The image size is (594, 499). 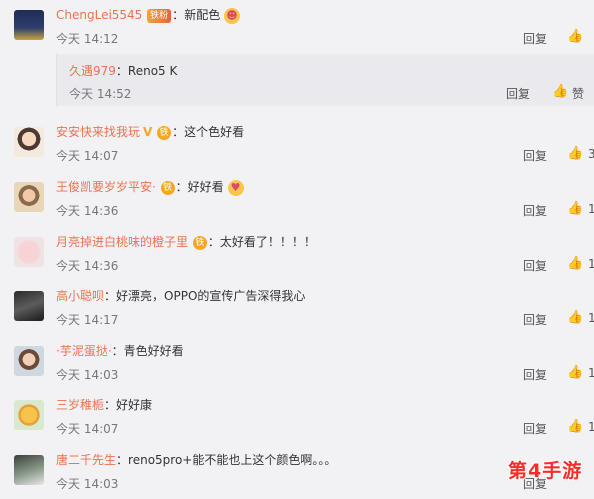 What do you see at coordinates (98, 132) in the screenshot?
I see `username: 安安快来找我玩` at bounding box center [98, 132].